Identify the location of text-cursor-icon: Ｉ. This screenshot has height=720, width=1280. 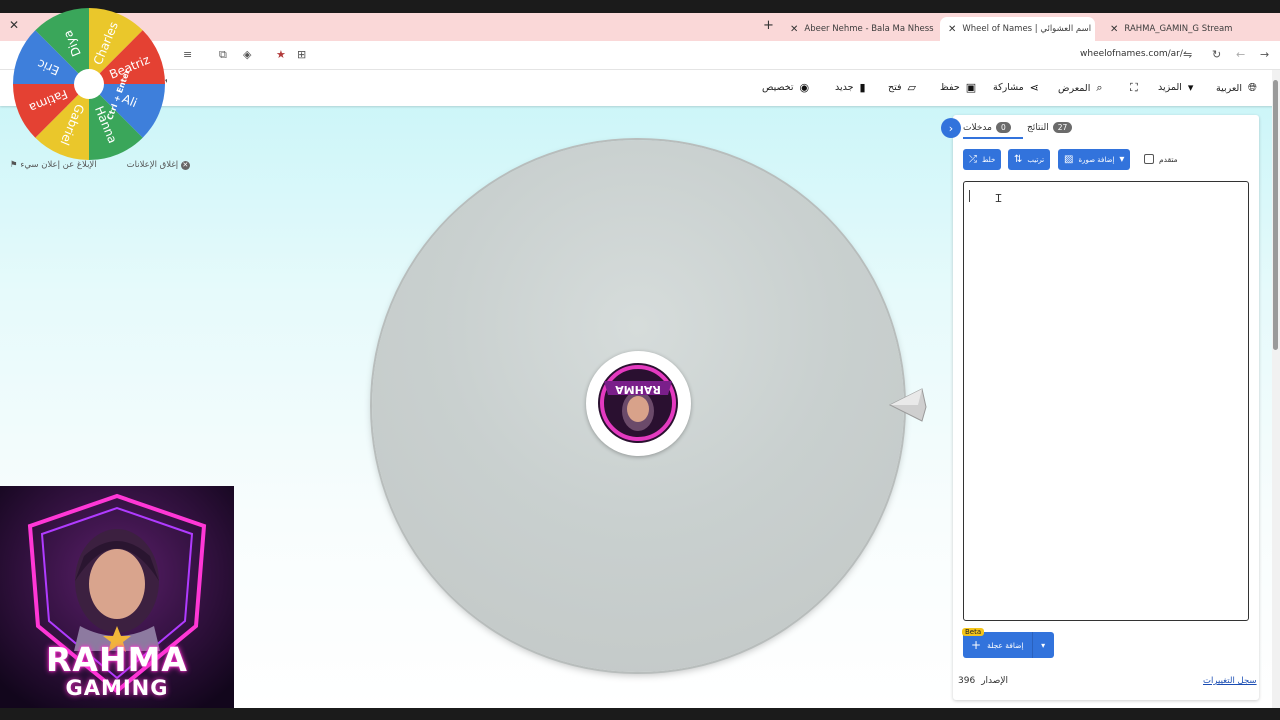
(998, 198).